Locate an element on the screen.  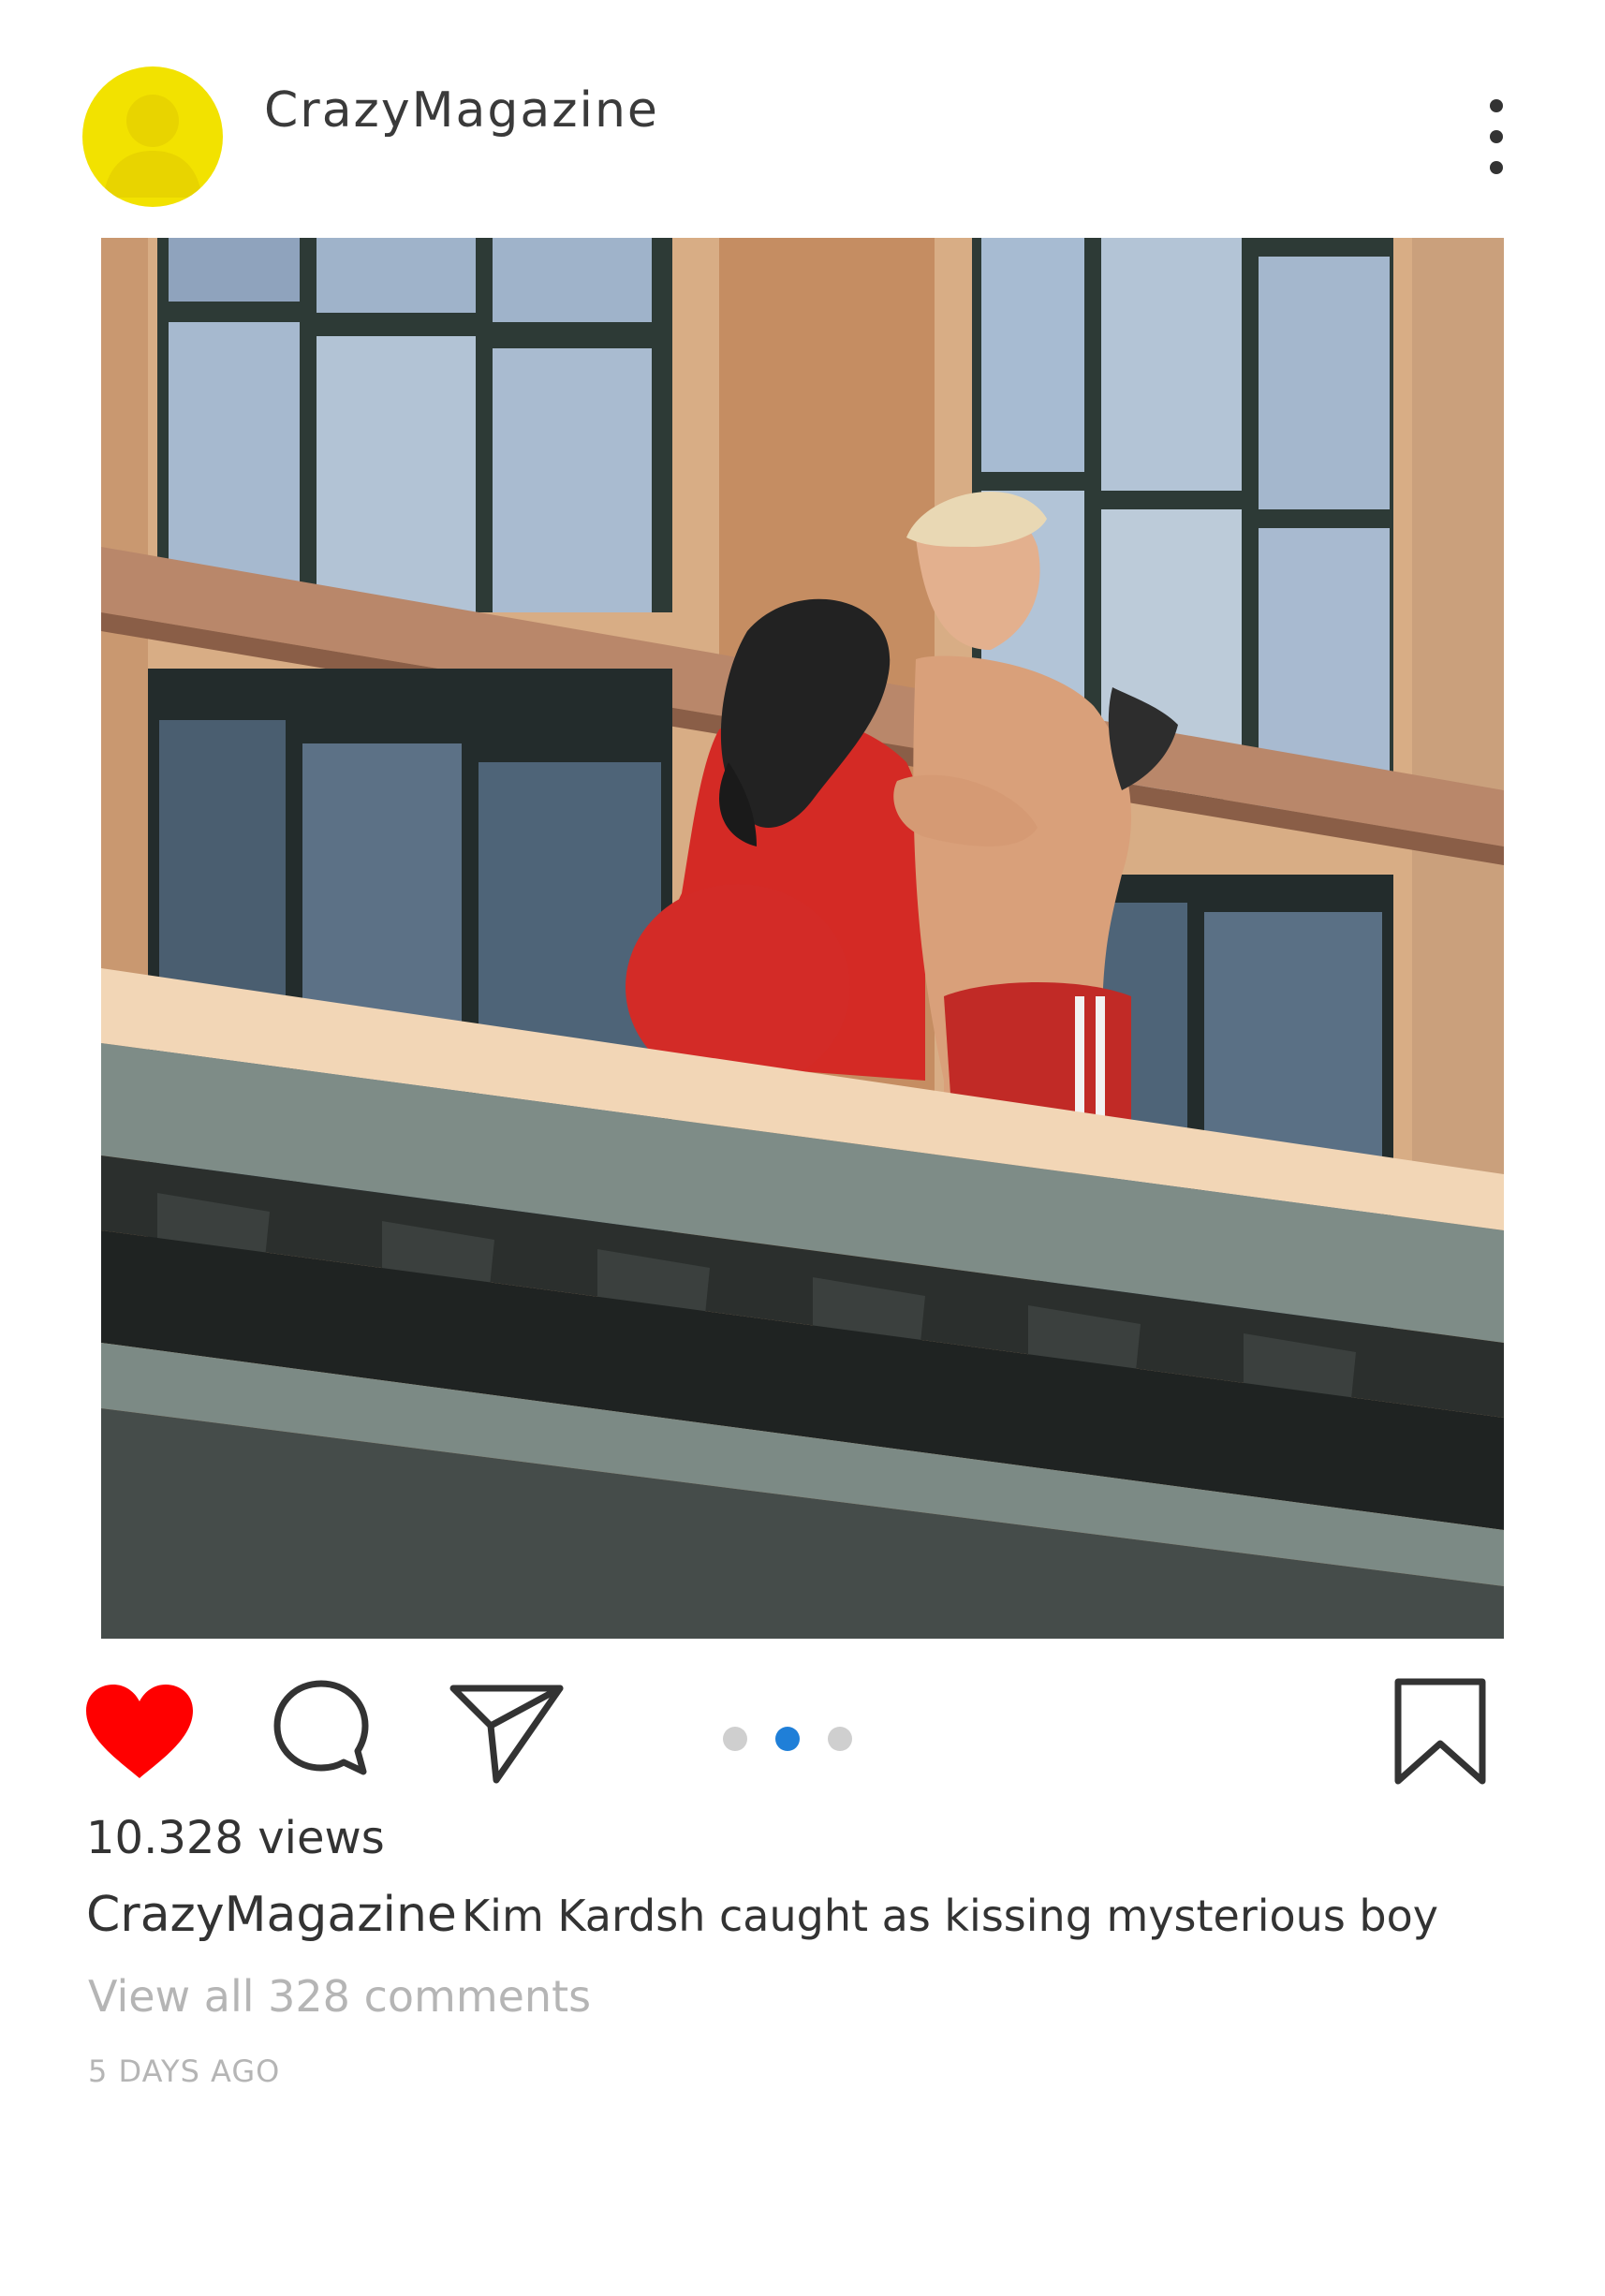
post-username: CrazyMagazine is located at coordinates (461, 110).